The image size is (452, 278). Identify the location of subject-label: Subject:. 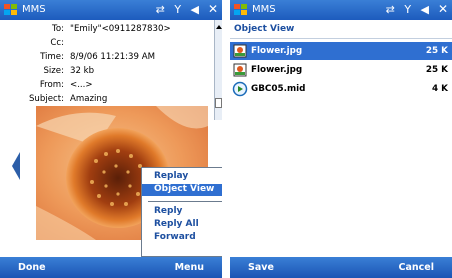
(46, 99).